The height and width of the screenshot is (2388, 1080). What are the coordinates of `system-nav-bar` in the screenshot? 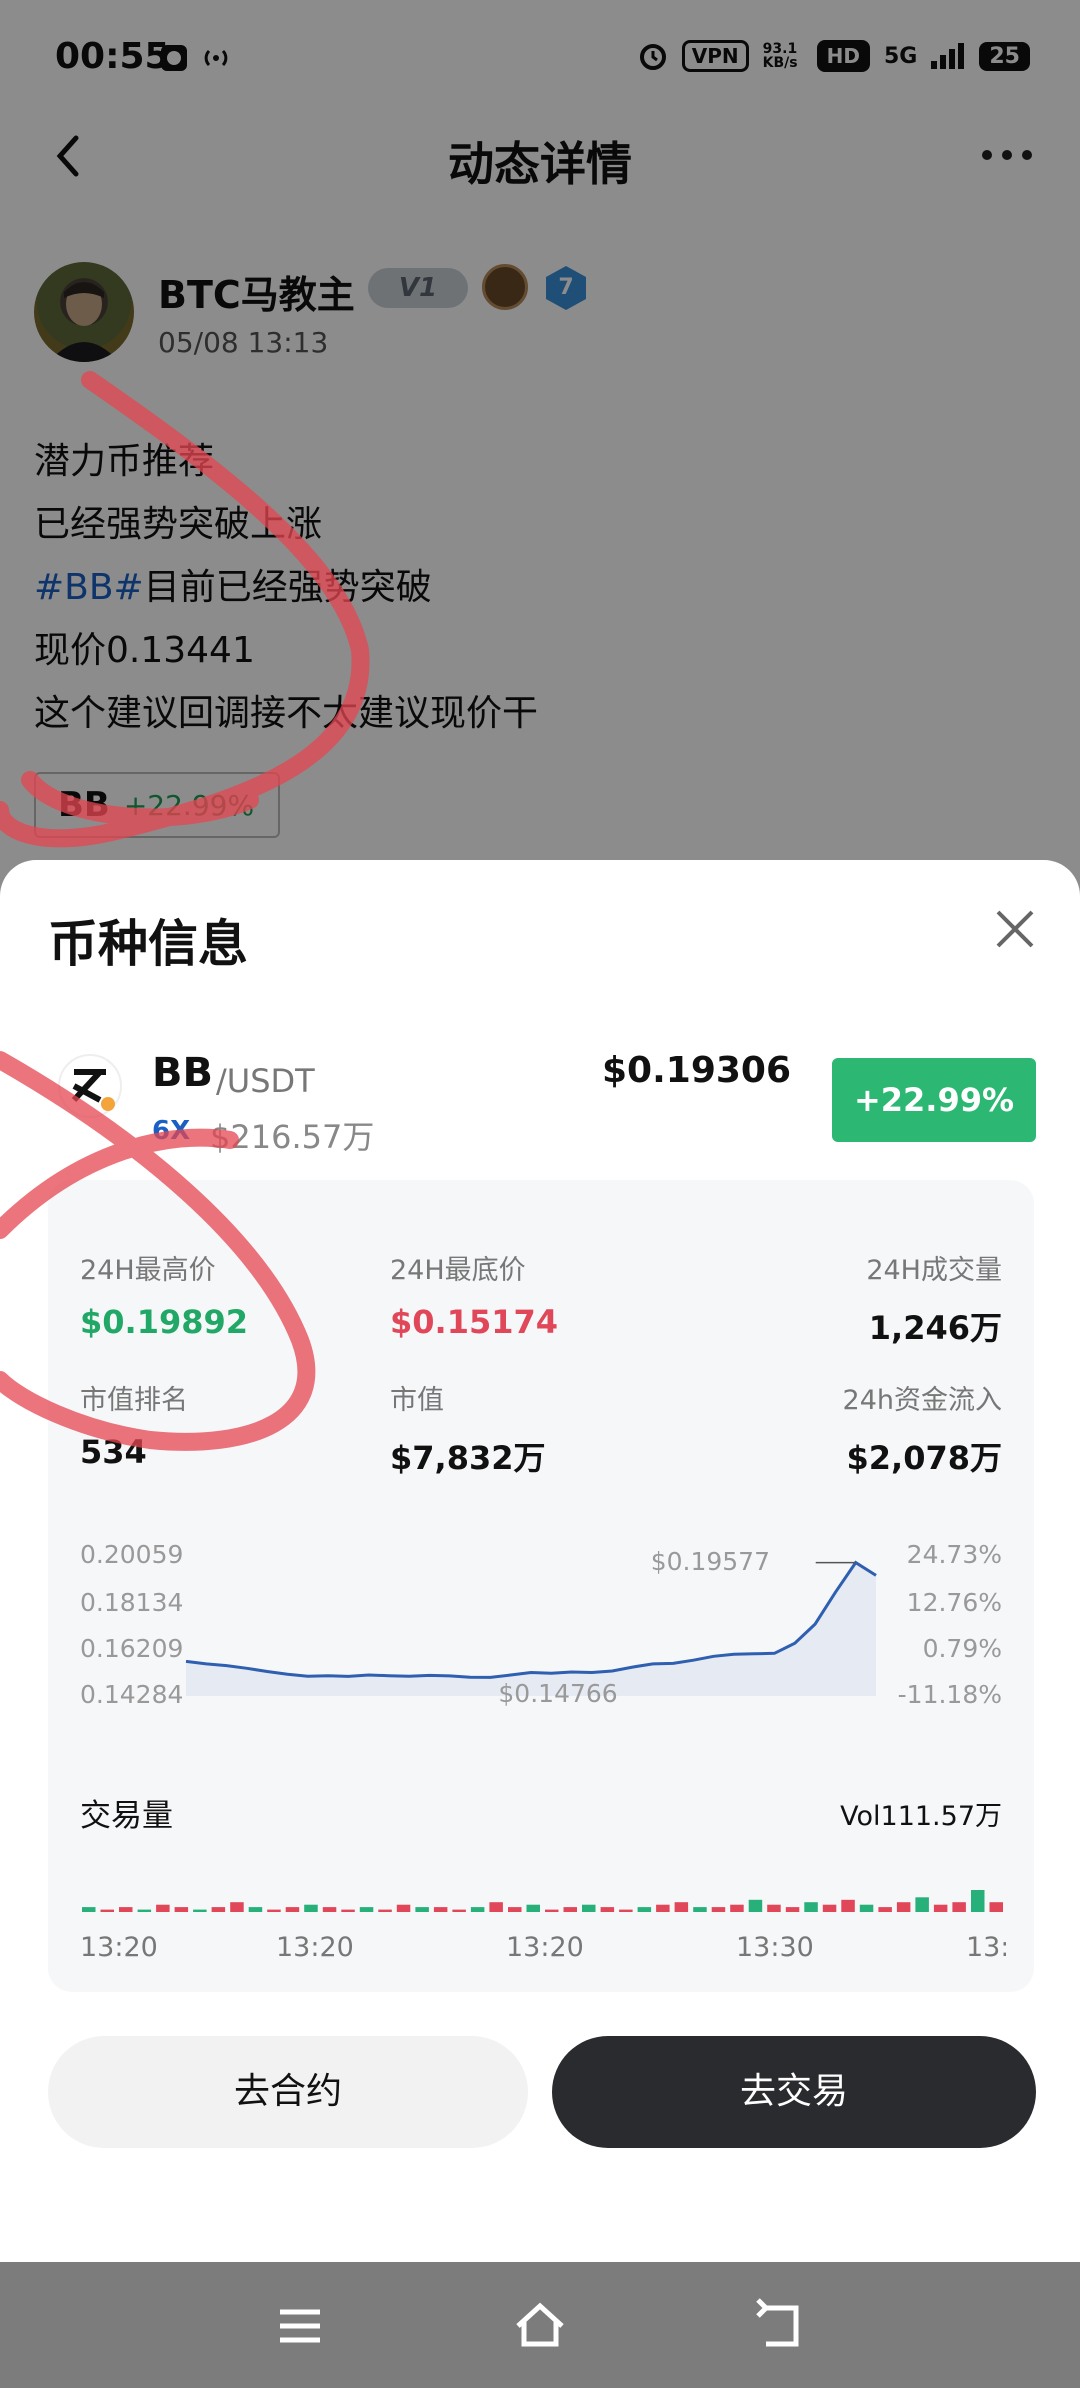 It's located at (540, 2325).